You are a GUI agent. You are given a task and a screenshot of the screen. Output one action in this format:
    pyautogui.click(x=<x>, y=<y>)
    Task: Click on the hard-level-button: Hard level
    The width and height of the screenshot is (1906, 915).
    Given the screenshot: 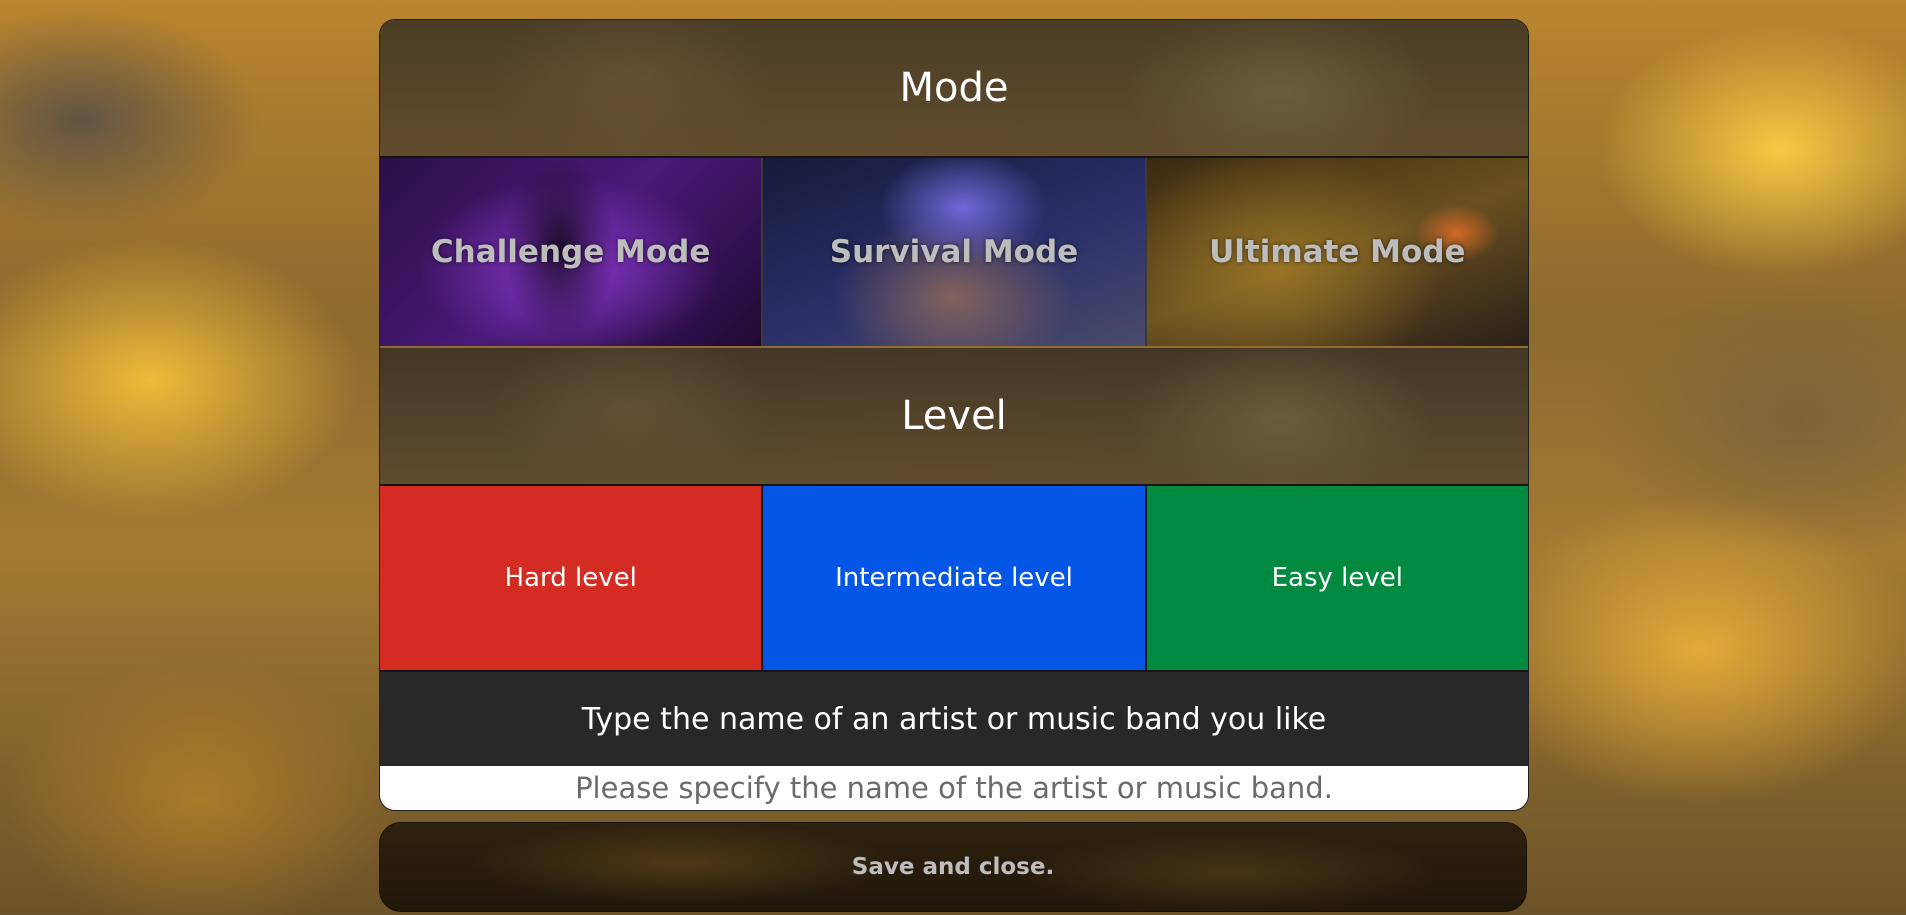 What is the action you would take?
    pyautogui.click(x=572, y=578)
    